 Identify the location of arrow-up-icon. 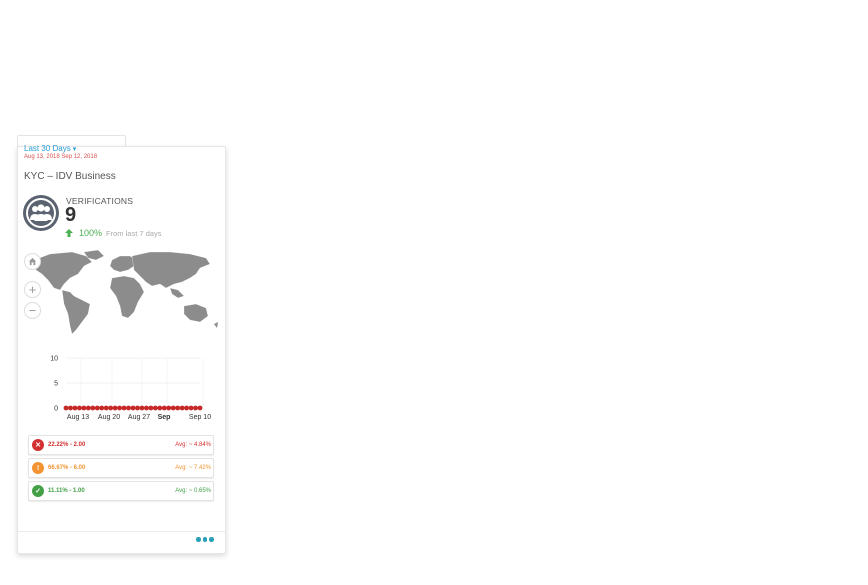
(69, 233).